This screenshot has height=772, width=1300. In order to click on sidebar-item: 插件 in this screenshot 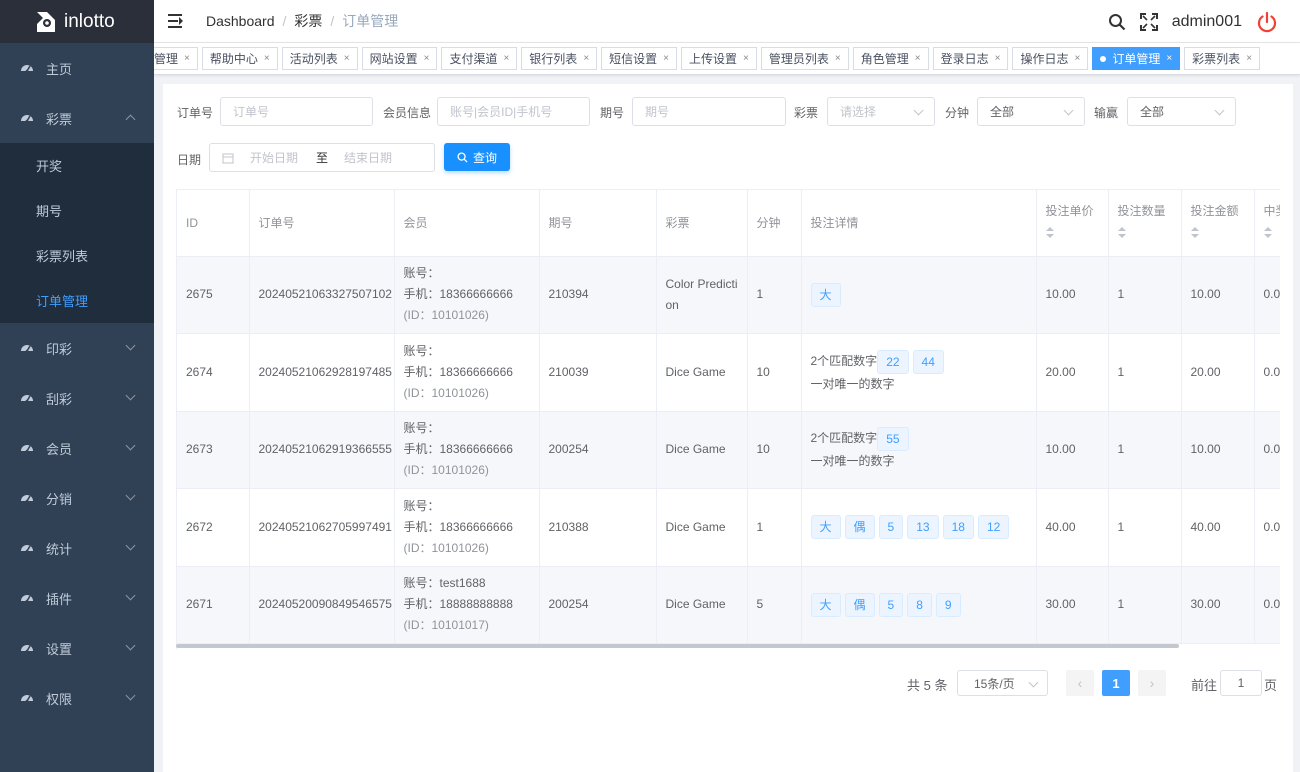, I will do `click(77, 598)`.